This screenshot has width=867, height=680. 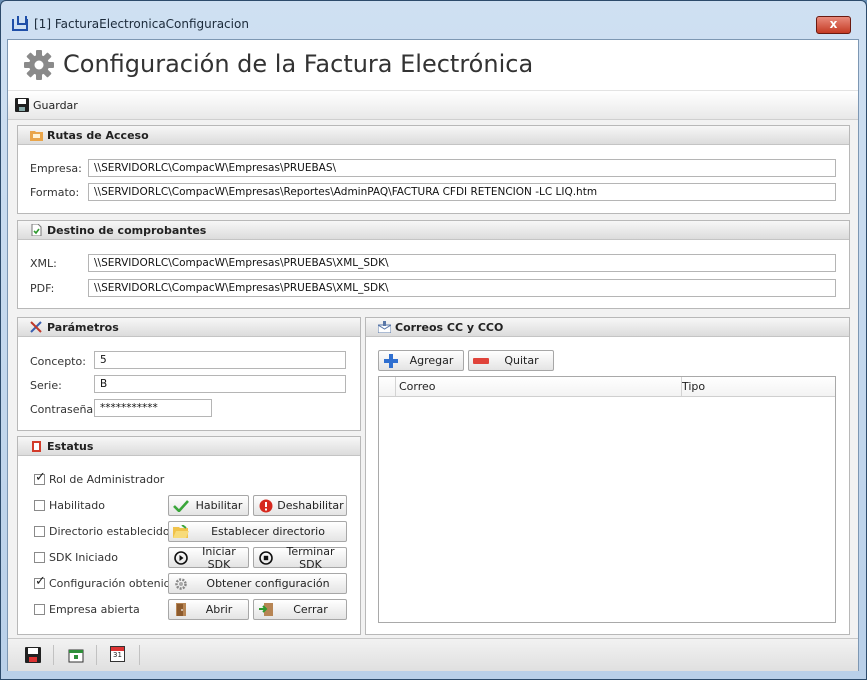 What do you see at coordinates (181, 610) in the screenshot?
I see `door-open-icon` at bounding box center [181, 610].